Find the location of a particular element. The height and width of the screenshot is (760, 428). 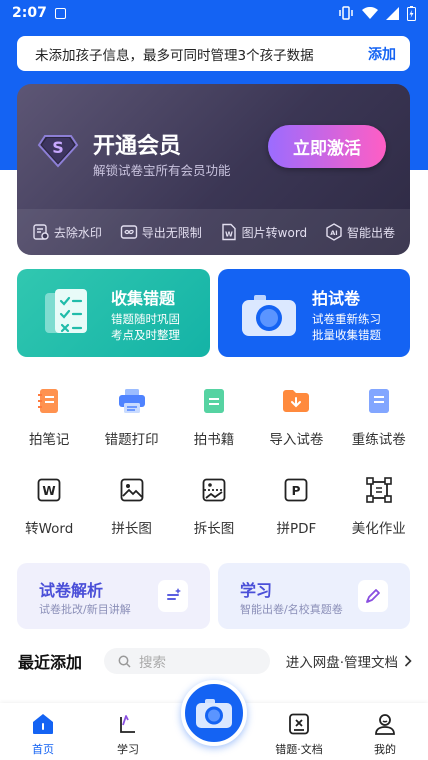

svg-text: P is located at coordinates (296, 491).